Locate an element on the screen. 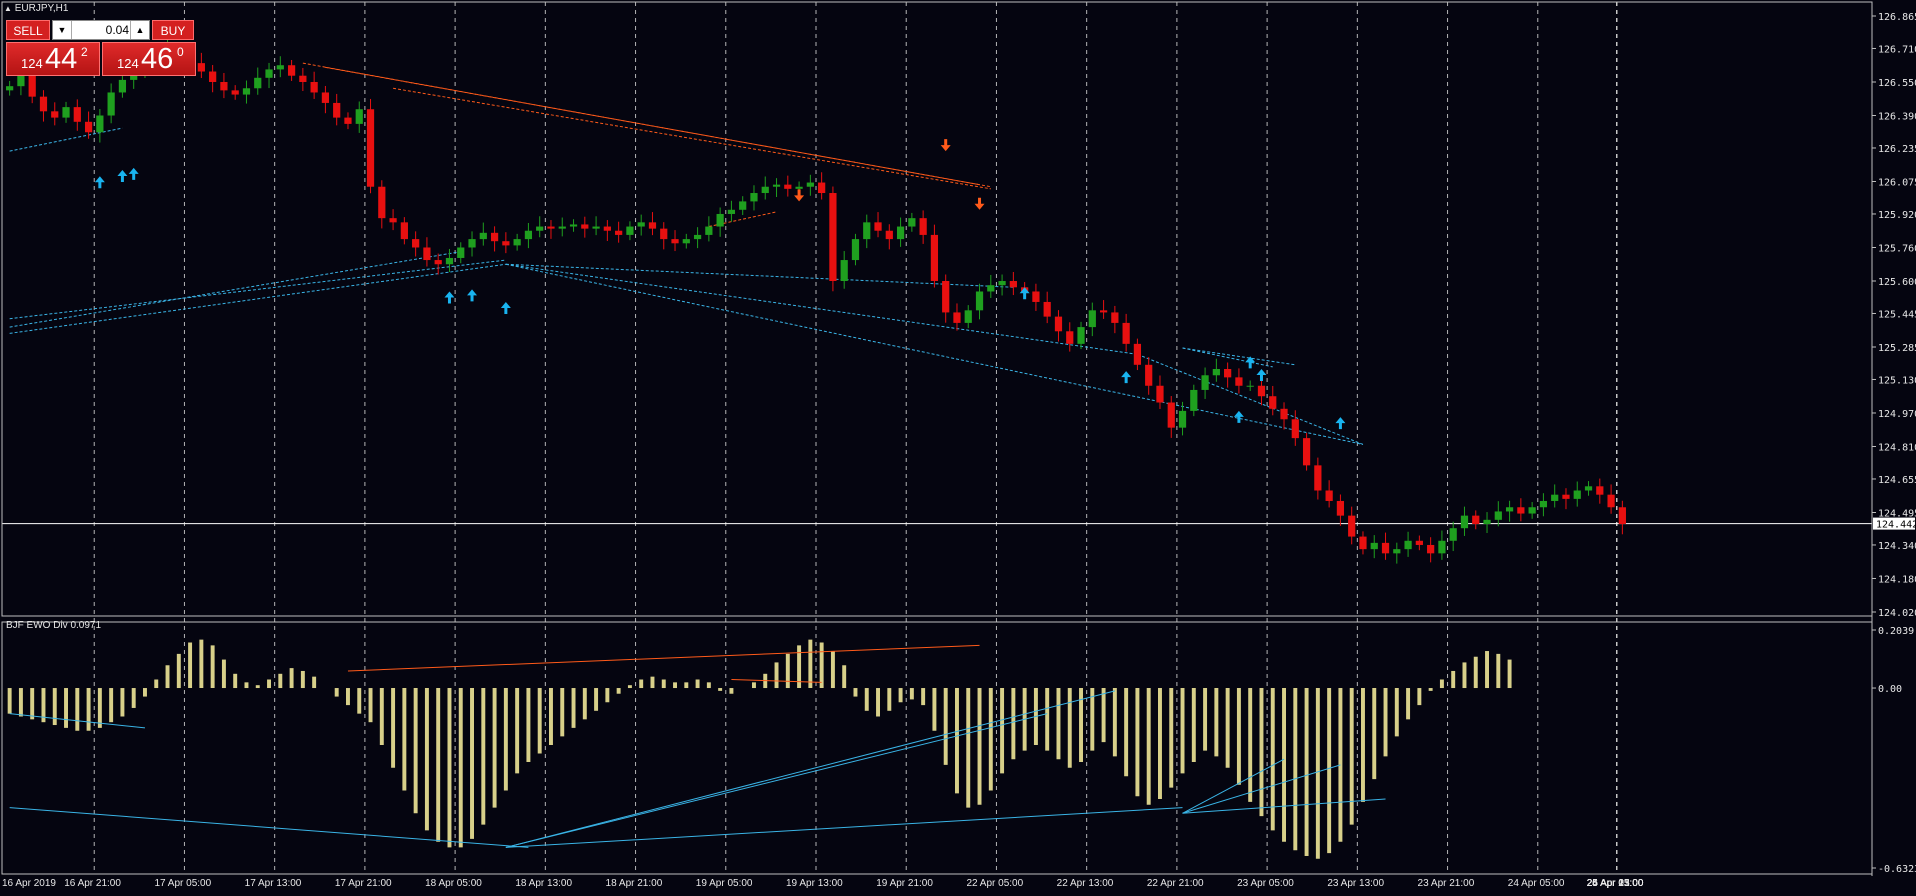 The width and height of the screenshot is (1916, 896). lot-size-stepper: ▼ ▲ is located at coordinates (101, 30).